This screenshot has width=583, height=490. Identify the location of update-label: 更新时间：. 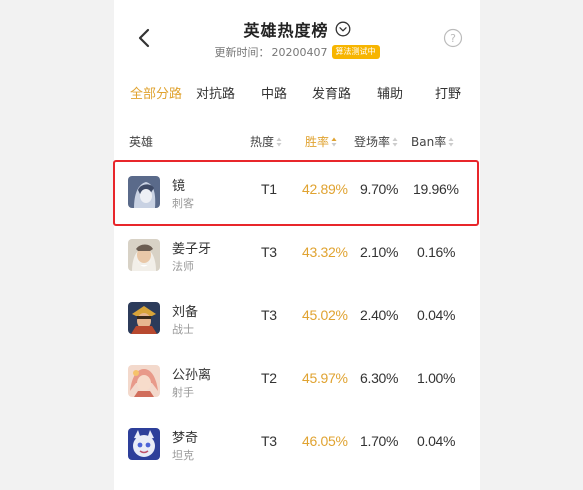
(242, 52).